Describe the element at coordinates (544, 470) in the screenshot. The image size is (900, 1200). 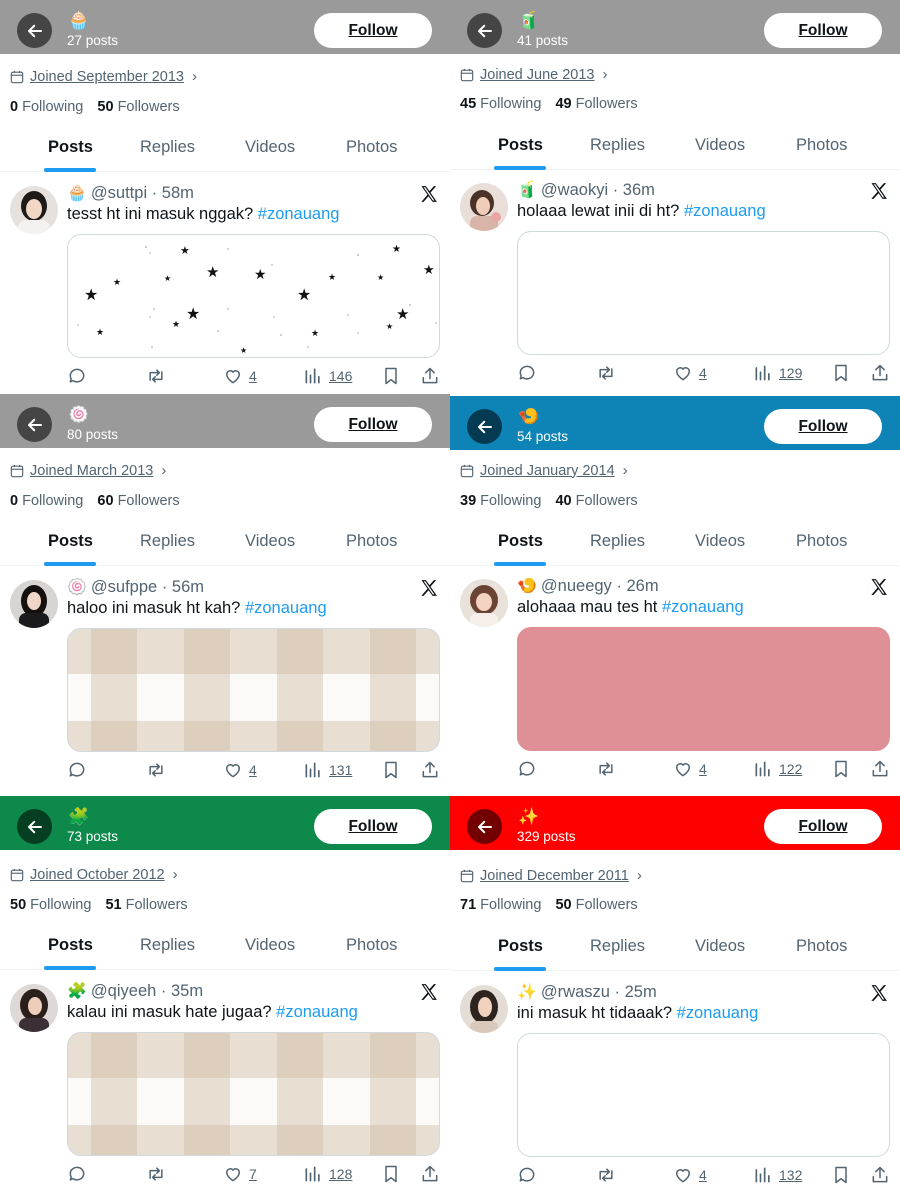
I see `joined-date-link: Joined January 2014 ›` at that location.